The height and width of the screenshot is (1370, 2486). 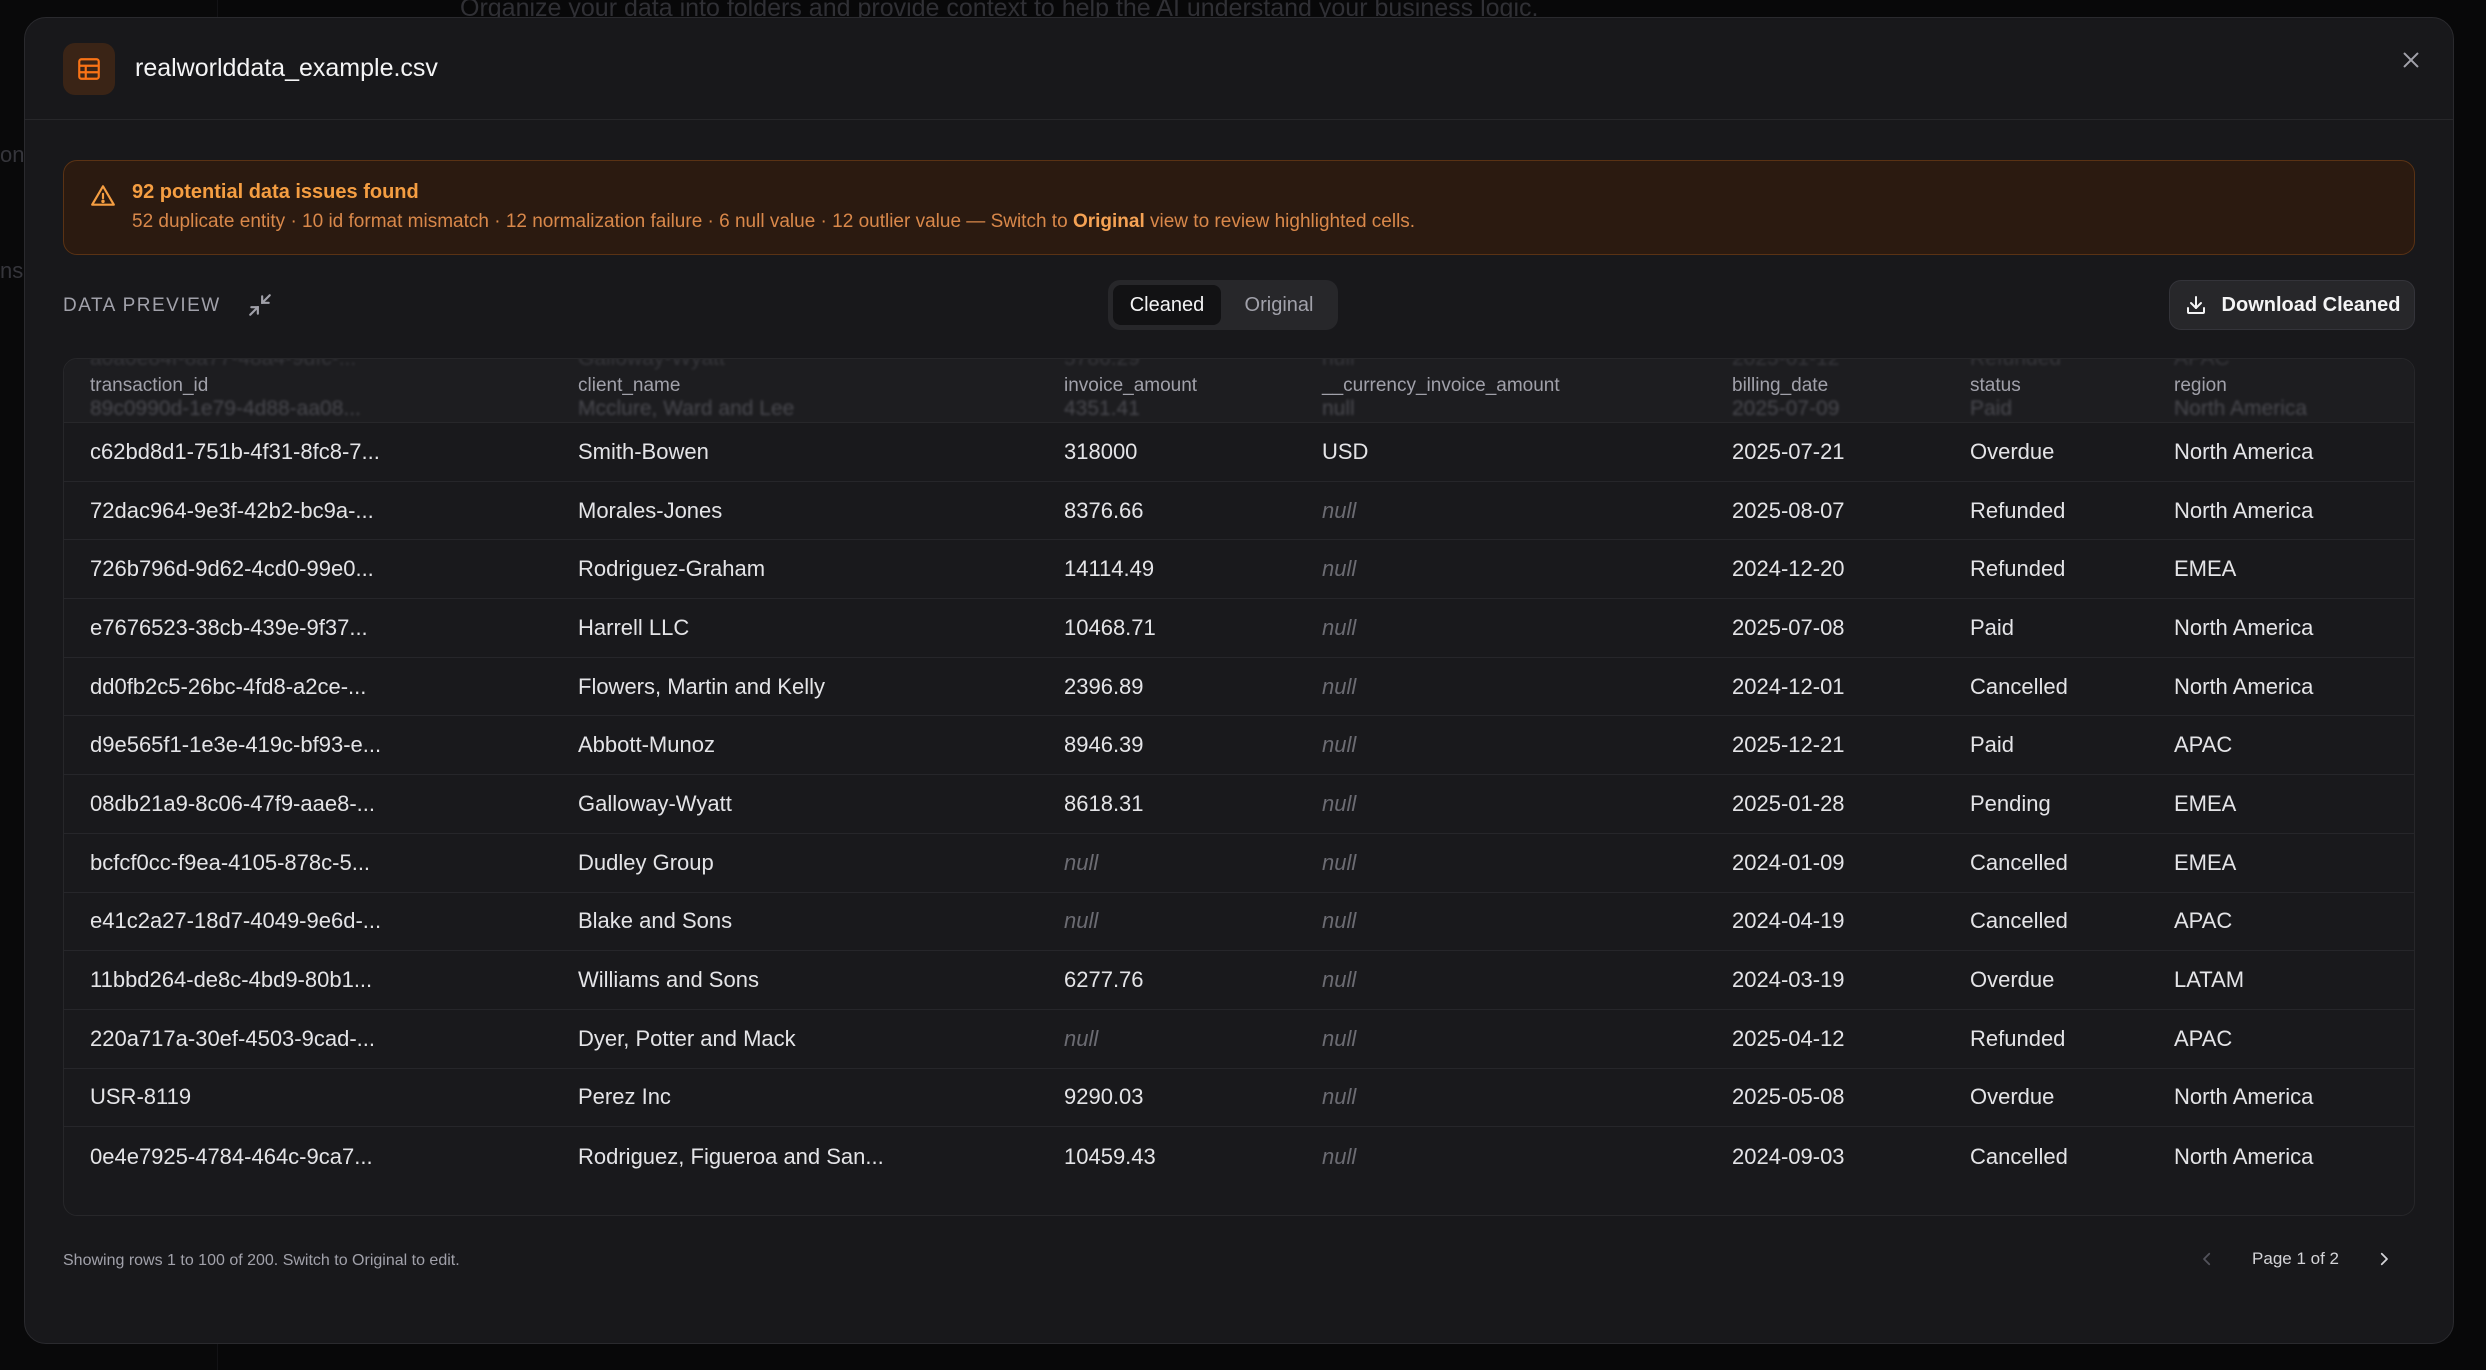 What do you see at coordinates (149, 386) in the screenshot?
I see `column-header-transaction-id: transaction_id` at bounding box center [149, 386].